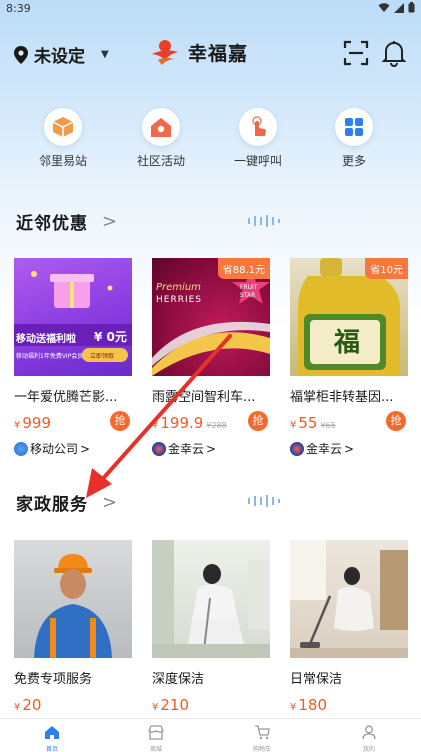 The width and height of the screenshot is (421, 752). What do you see at coordinates (63, 127) in the screenshot?
I see `box-icon` at bounding box center [63, 127].